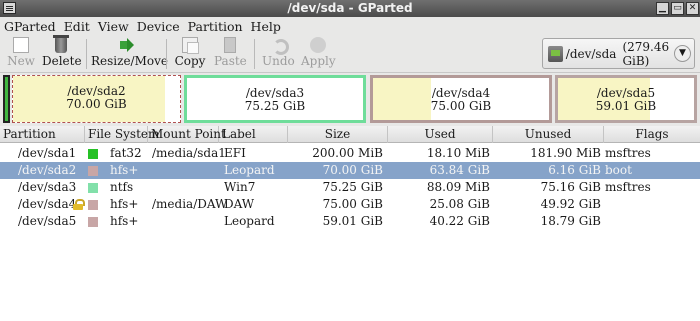 The height and width of the screenshot is (321, 700). I want to click on cell-filesystem: fat32, so click(126, 153).